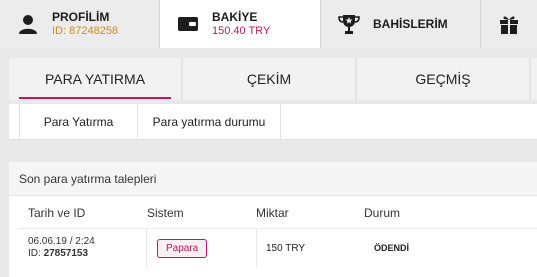 The height and width of the screenshot is (277, 537). What do you see at coordinates (534, 79) in the screenshot?
I see `tab-spacer` at bounding box center [534, 79].